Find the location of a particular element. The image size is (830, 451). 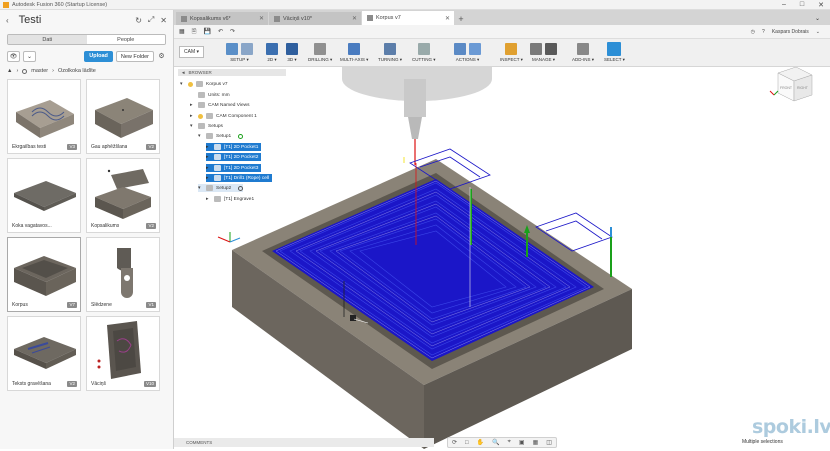

file-icon: 🗎 is located at coordinates (194, 32).